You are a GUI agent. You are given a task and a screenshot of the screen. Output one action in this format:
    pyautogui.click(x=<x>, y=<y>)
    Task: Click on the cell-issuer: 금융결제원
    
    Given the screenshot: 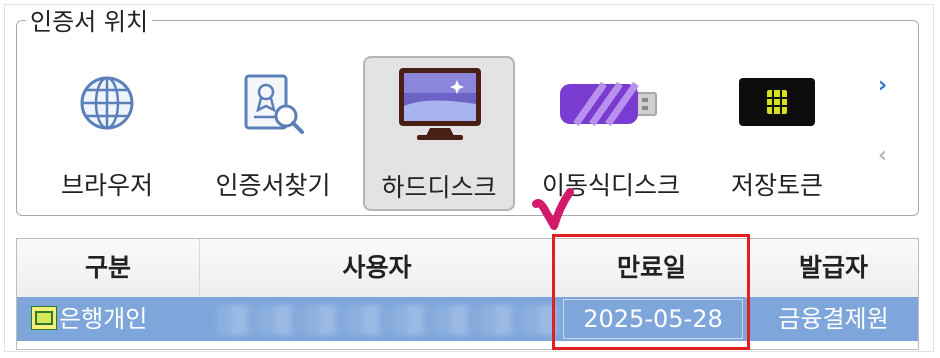 What is the action you would take?
    pyautogui.click(x=833, y=319)
    